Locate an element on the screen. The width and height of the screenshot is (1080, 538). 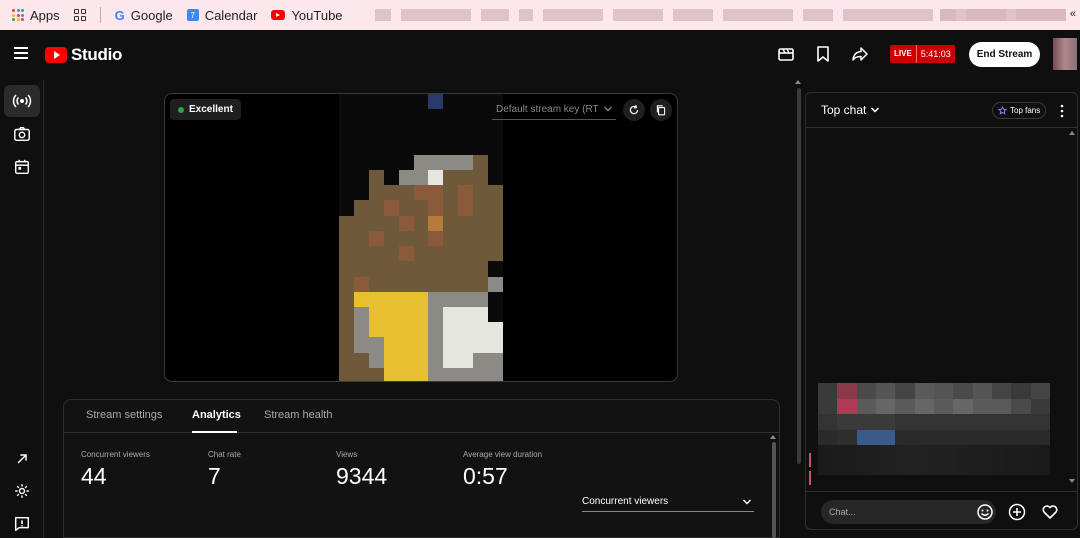
gear-icon is located at coordinates (22, 491).